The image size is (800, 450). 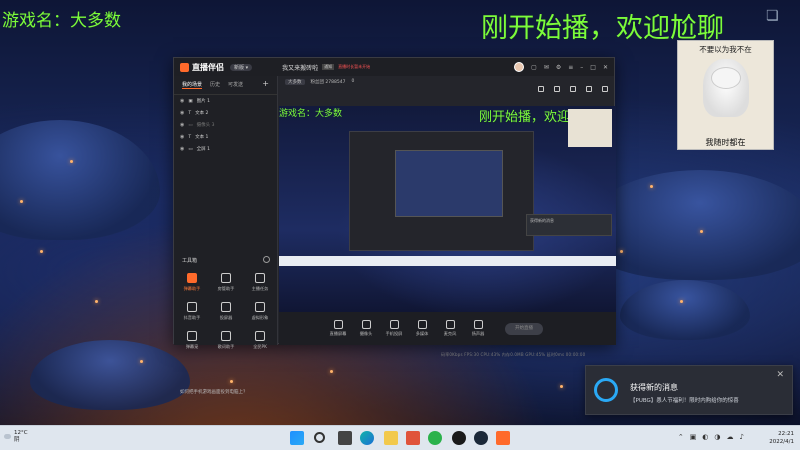 I want to click on media-button: 多媒体, so click(x=422, y=328).